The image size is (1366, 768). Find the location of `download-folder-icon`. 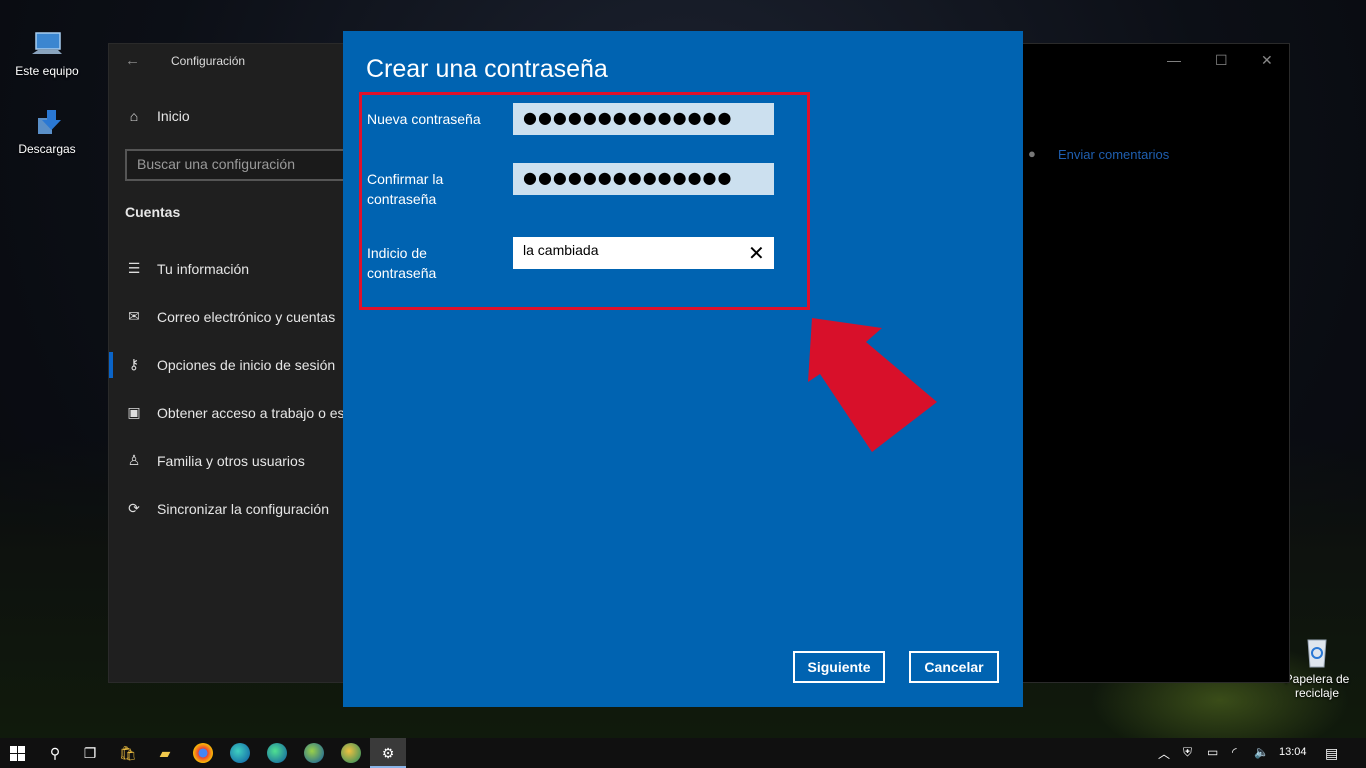

download-folder-icon is located at coordinates (49, 122).